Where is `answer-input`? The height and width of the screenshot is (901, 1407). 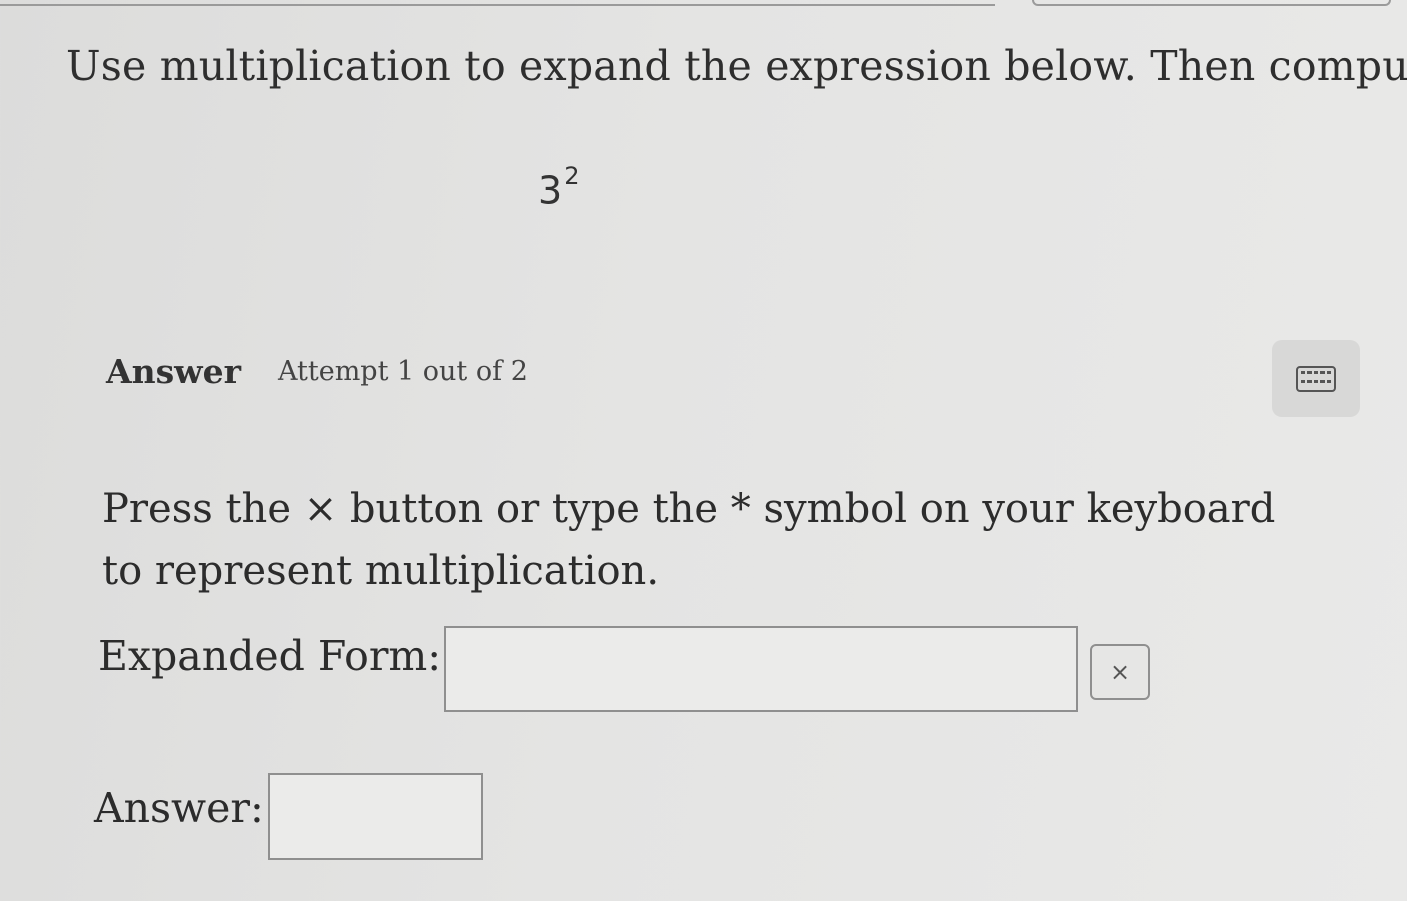 answer-input is located at coordinates (375, 816).